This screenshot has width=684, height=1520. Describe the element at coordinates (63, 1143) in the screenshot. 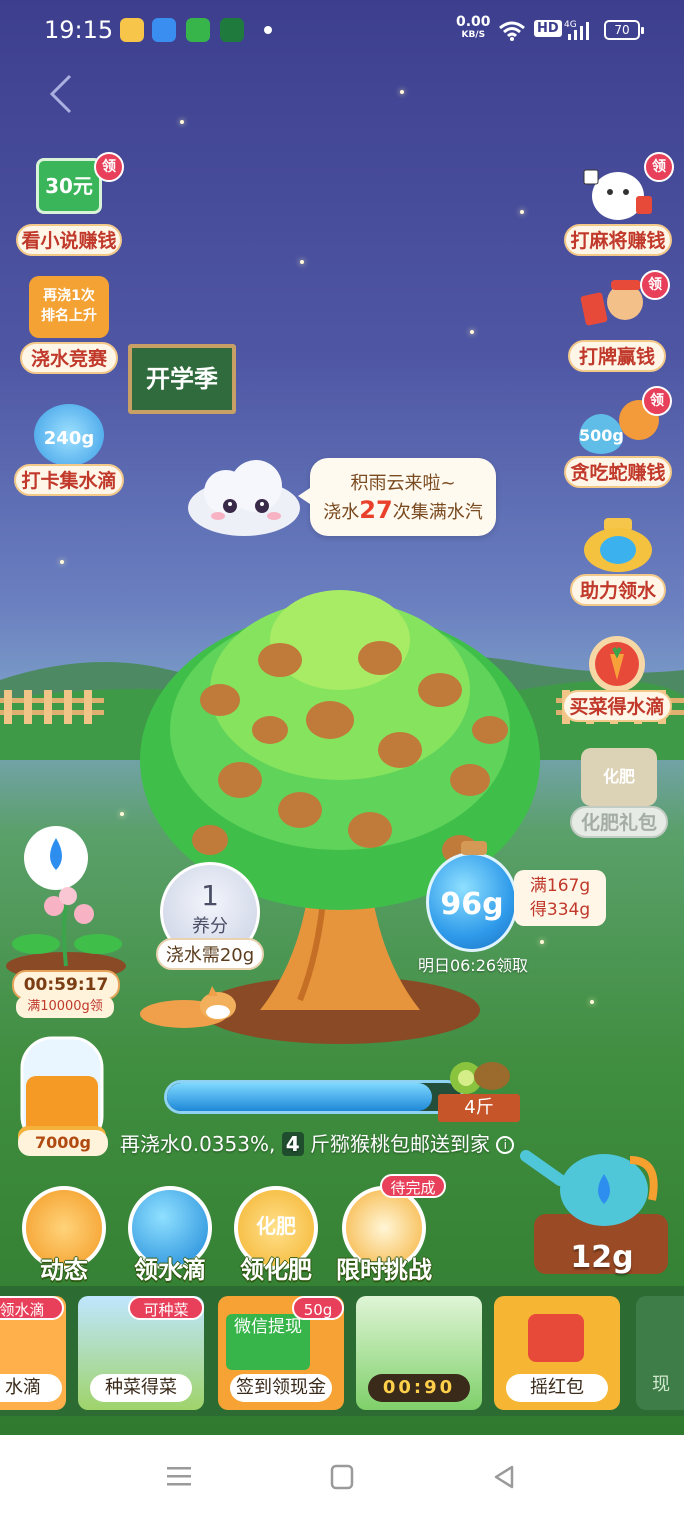

I see `bottle-amount: 7000g` at that location.